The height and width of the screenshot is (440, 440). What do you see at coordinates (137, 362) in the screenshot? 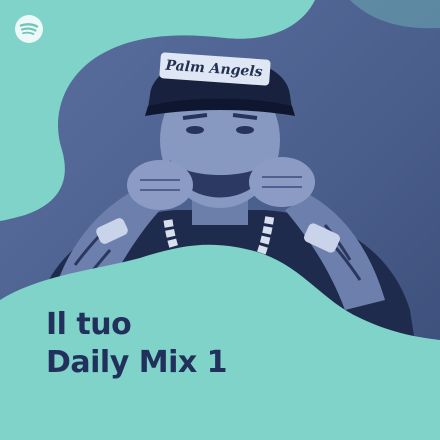
I see `playlist-title-line2: Daily Mix 1` at bounding box center [137, 362].